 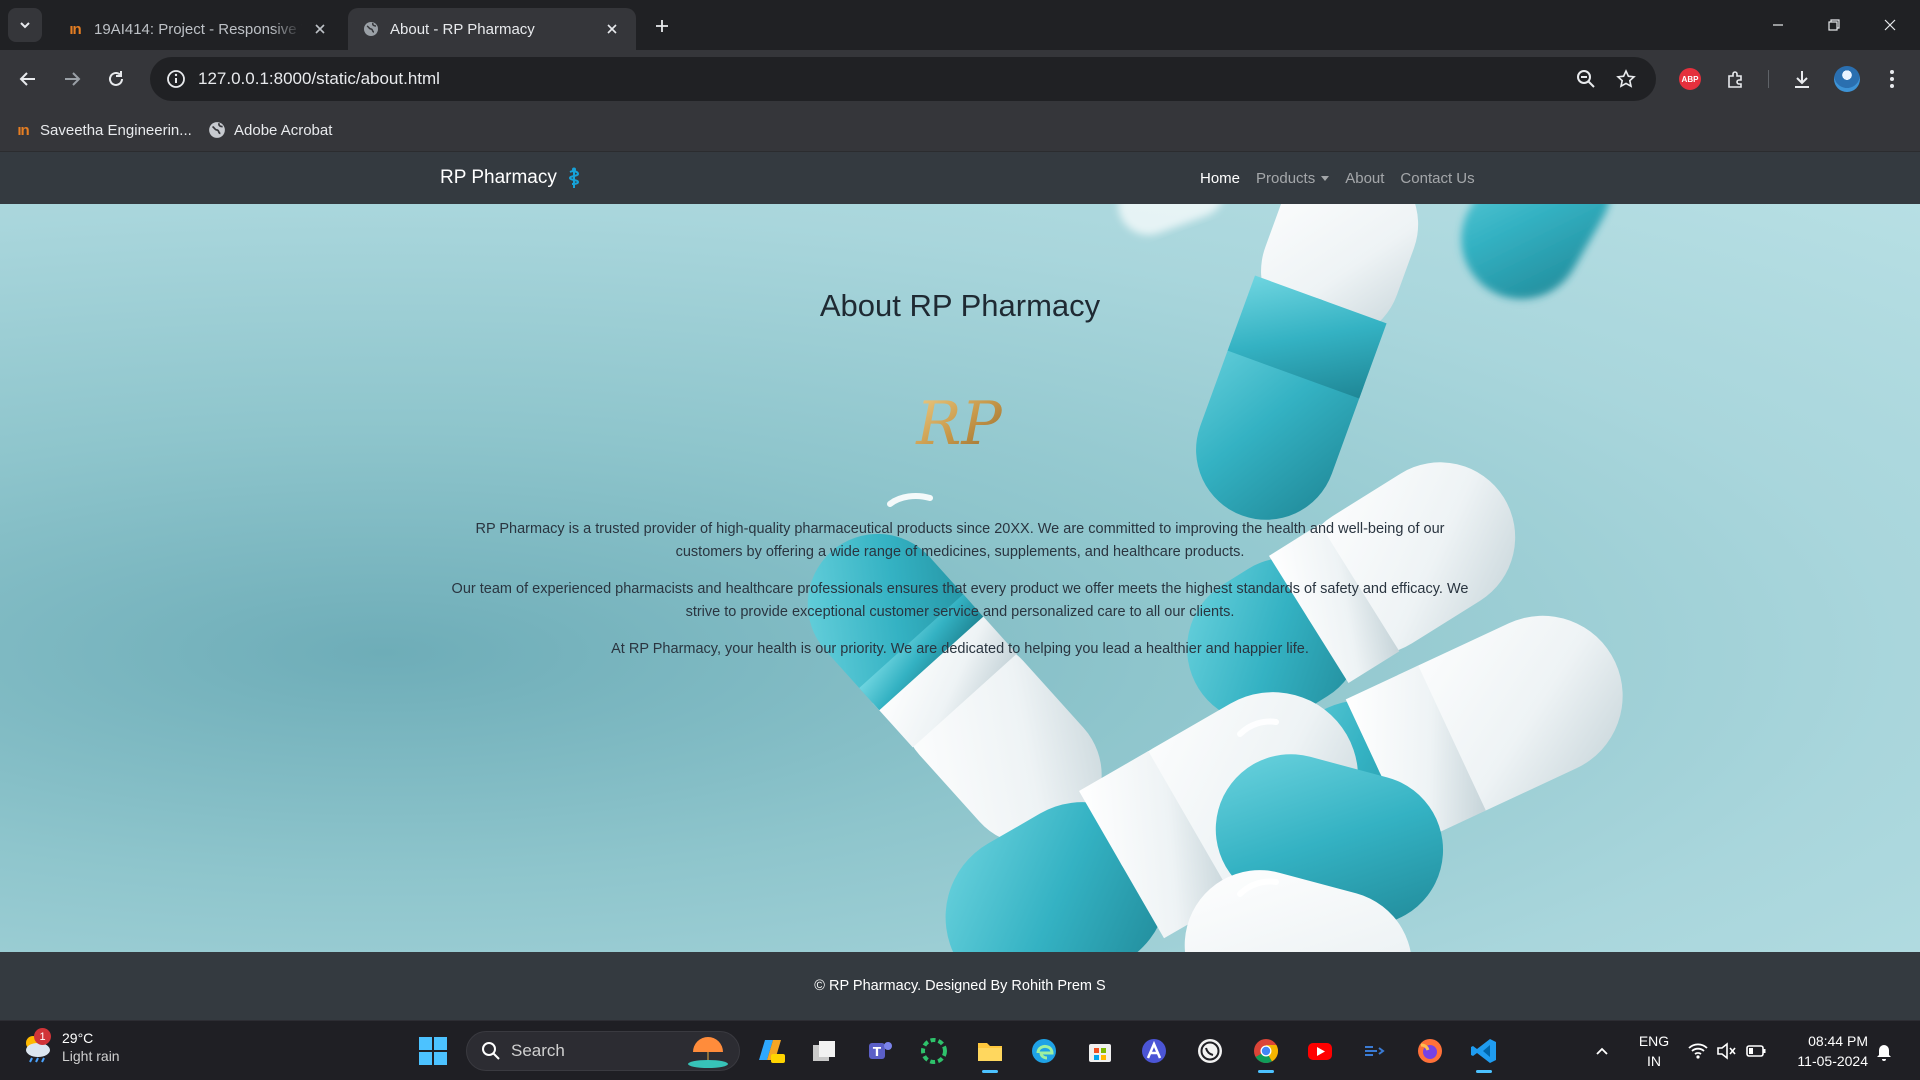 I want to click on chevron-up-icon, so click(x=1602, y=1051).